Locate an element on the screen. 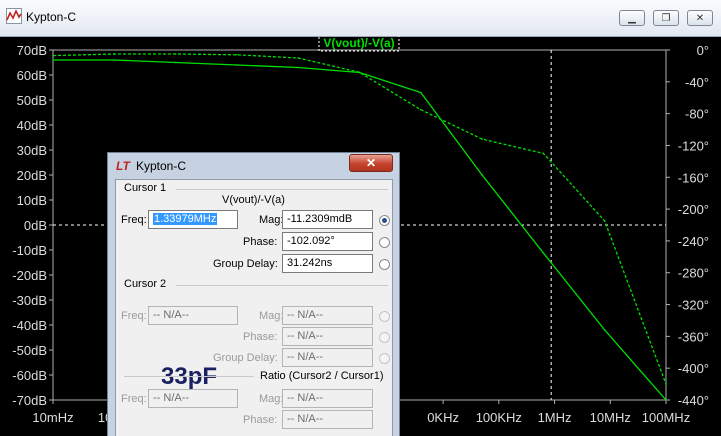 The image size is (721, 436). cursor1-phase-field: -102.092° is located at coordinates (327, 241).